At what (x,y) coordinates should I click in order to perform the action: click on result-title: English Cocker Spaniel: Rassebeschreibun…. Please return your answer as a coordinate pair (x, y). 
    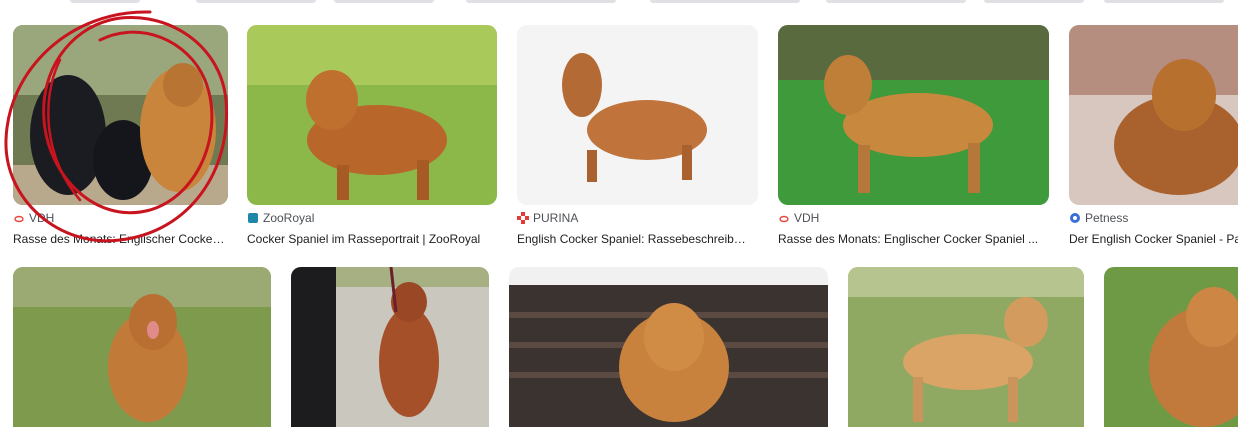
    Looking at the image, I should click on (633, 239).